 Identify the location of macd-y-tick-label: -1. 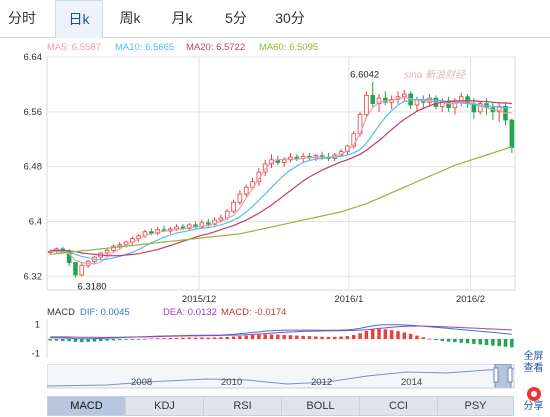
(36, 353).